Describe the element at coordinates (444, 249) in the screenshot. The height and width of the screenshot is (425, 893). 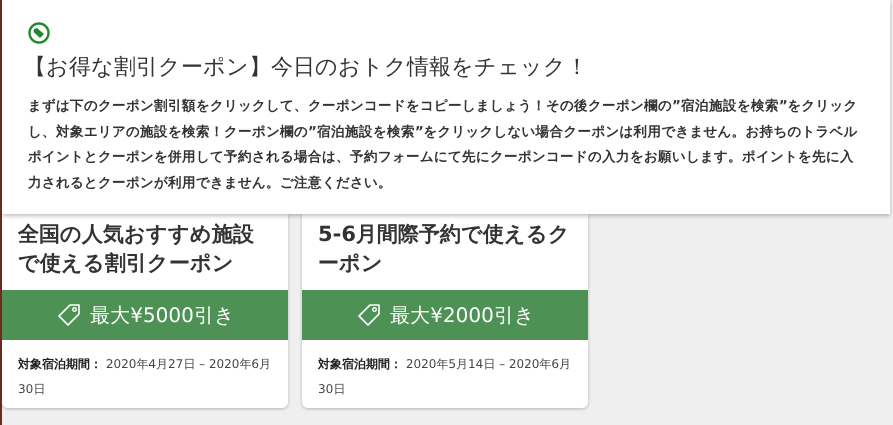
I see `coupon-title: 5-6月間際予約で使えるクーポン` at that location.